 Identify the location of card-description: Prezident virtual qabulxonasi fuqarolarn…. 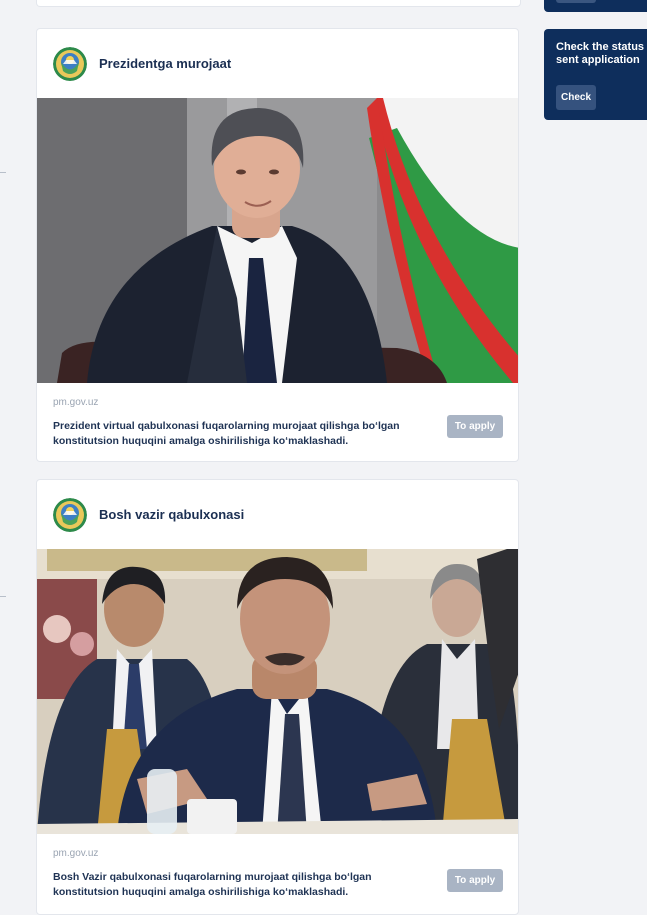
(226, 433).